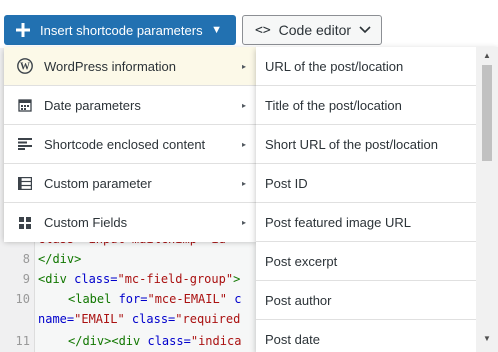  What do you see at coordinates (216, 30) in the screenshot?
I see `caret-down-icon: ▼` at bounding box center [216, 30].